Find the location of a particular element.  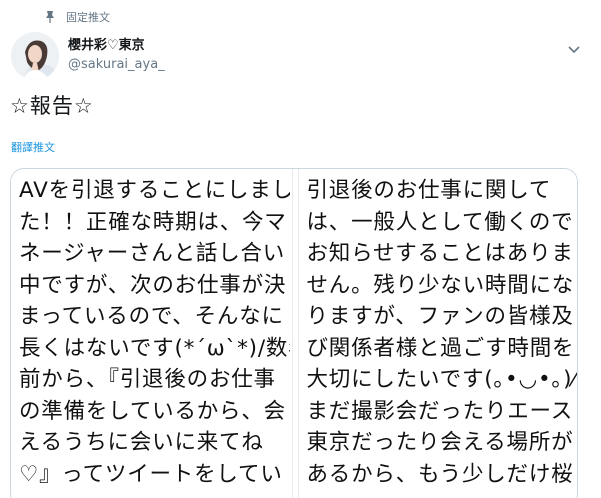

media-divider is located at coordinates (295, 333).